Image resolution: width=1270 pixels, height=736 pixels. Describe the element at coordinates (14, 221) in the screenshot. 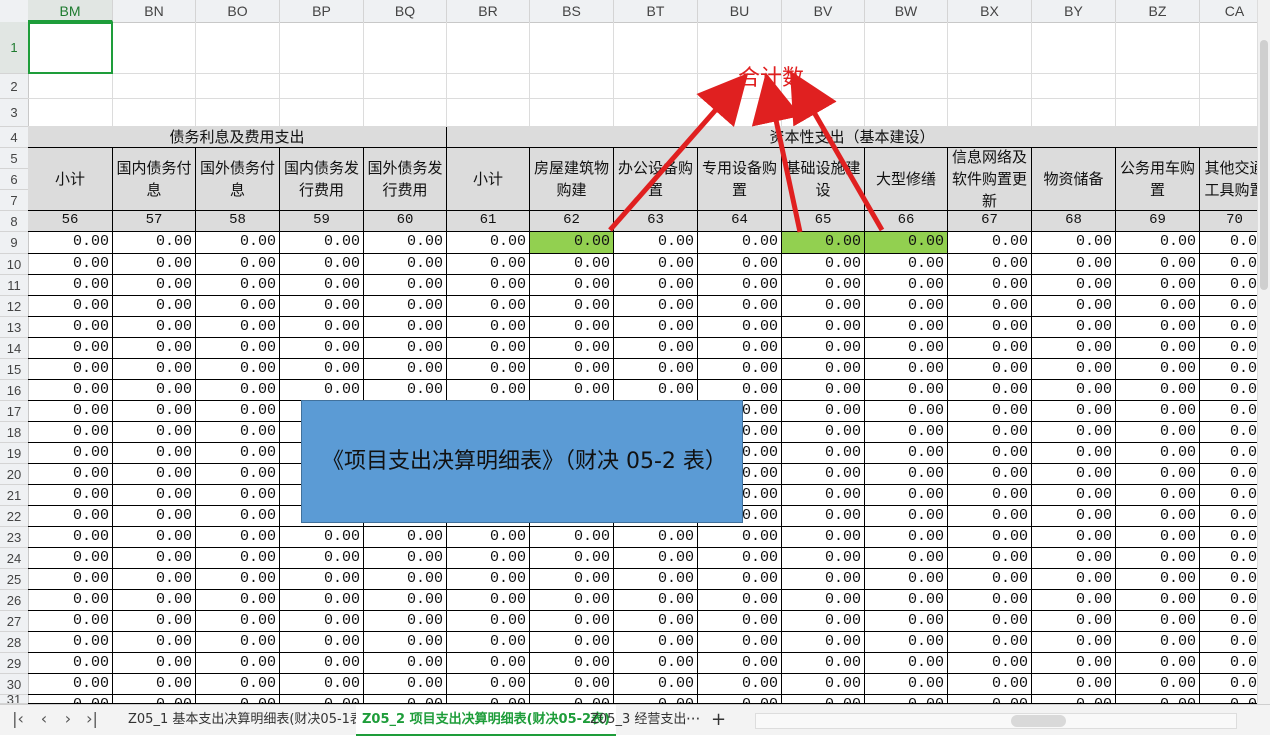

I see `row-header-8: 8` at that location.